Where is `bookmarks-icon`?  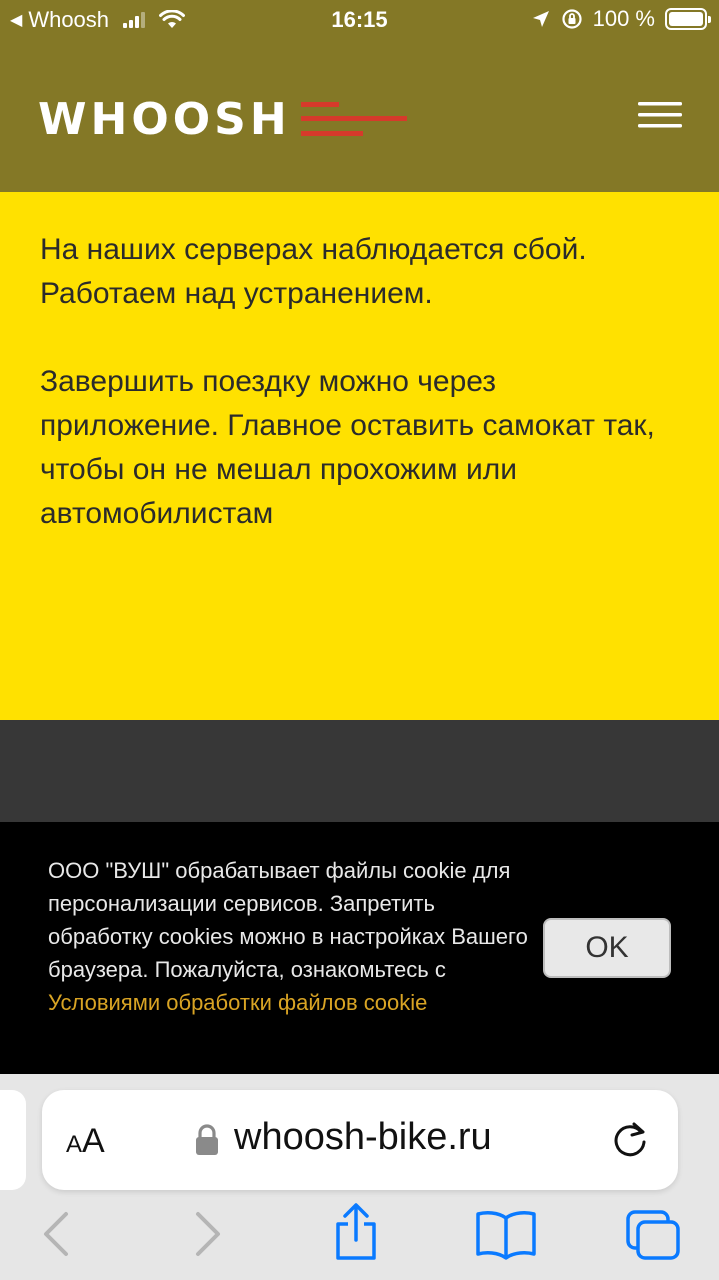
bookmarks-icon is located at coordinates (506, 1234).